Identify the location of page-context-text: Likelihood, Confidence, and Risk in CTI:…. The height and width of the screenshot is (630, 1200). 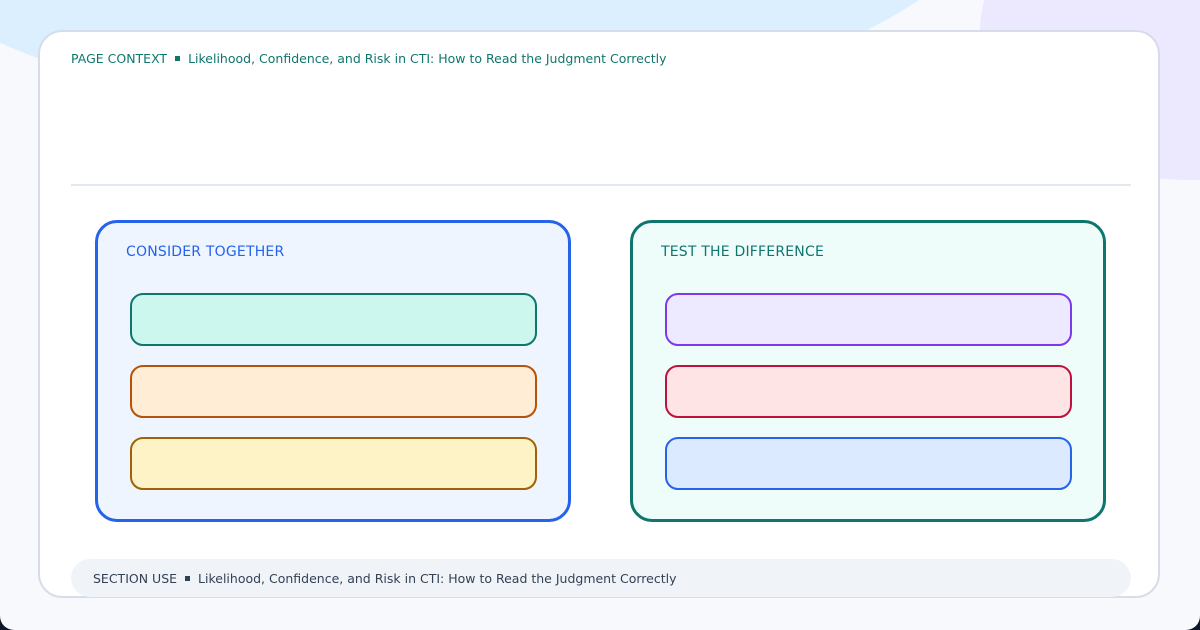
(427, 58).